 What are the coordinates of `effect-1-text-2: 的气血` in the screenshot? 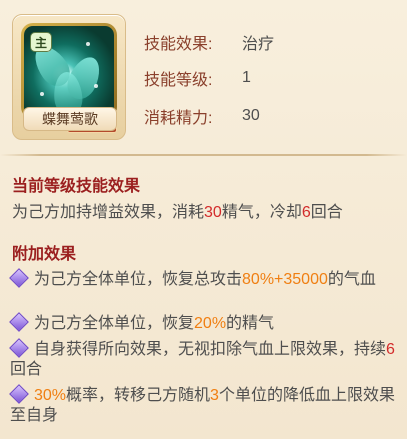 It's located at (351, 279).